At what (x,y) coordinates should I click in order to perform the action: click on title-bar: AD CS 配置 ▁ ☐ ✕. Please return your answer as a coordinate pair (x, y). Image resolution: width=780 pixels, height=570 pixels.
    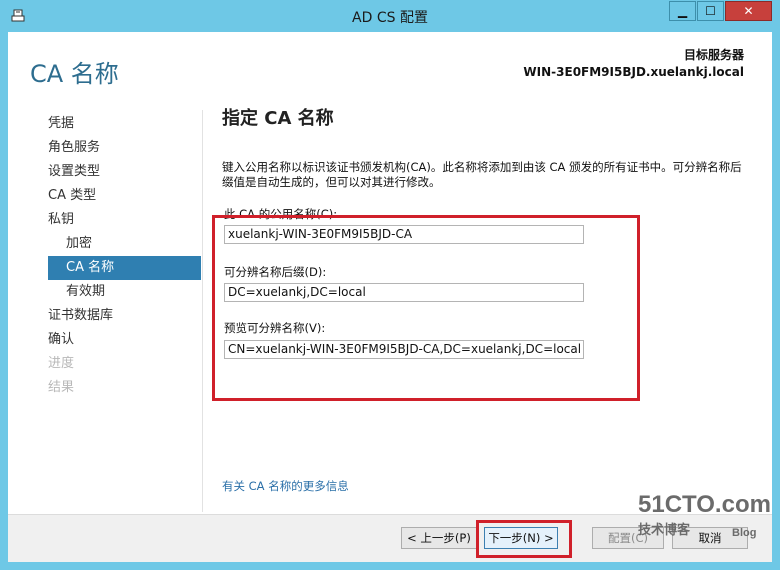
    Looking at the image, I should click on (390, 16).